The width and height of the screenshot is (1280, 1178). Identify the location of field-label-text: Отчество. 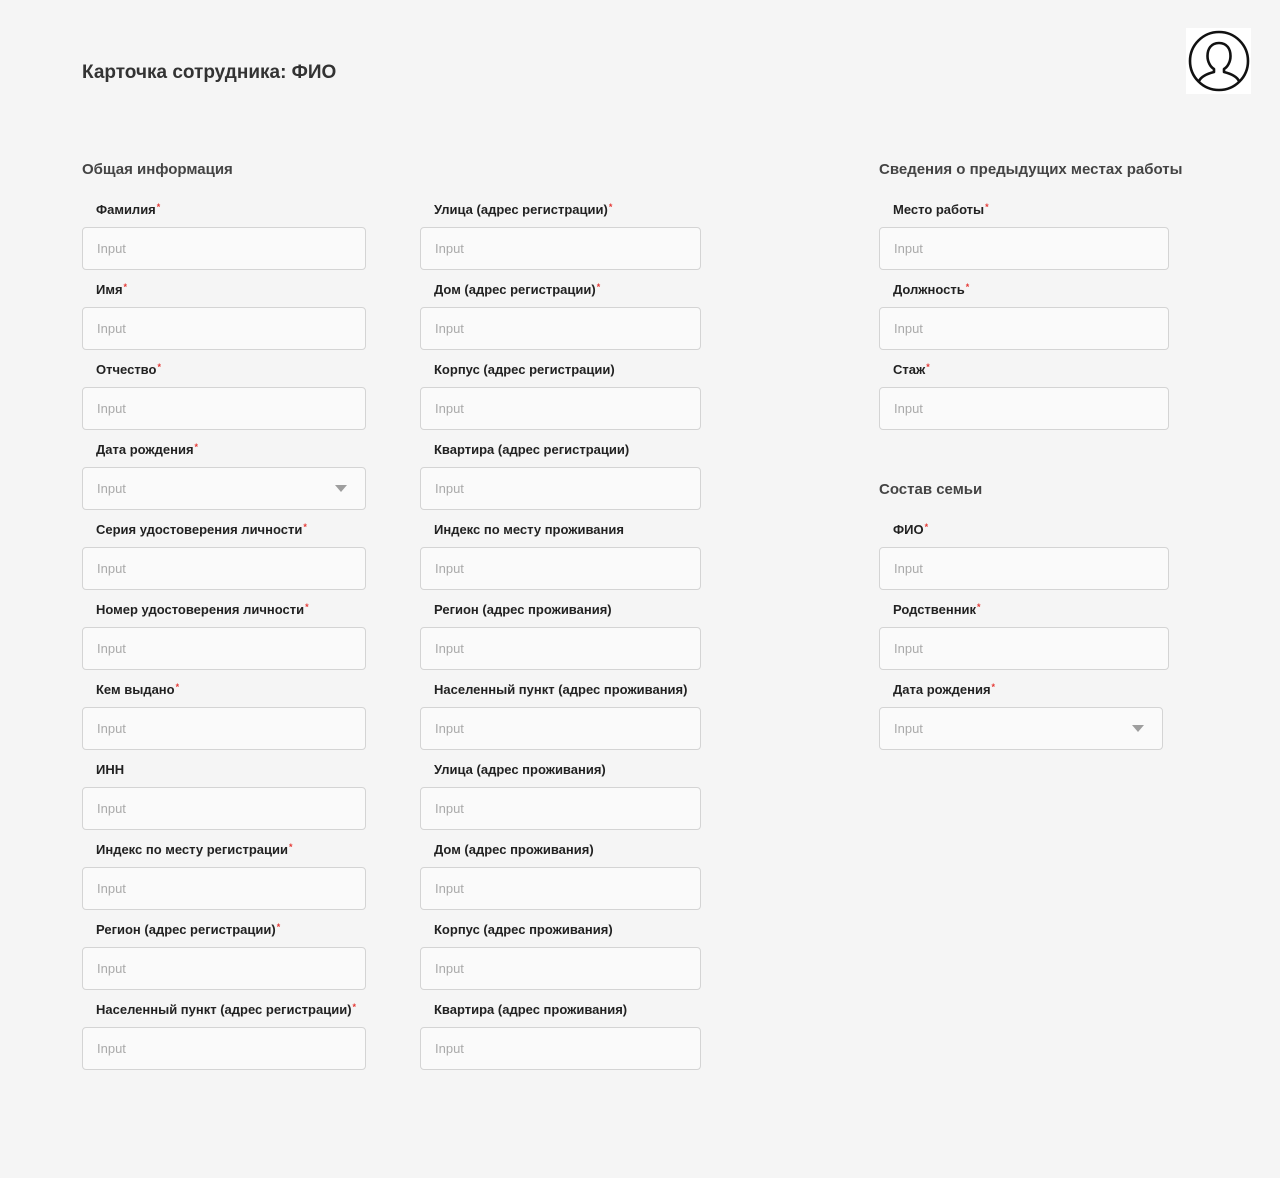
(126, 369).